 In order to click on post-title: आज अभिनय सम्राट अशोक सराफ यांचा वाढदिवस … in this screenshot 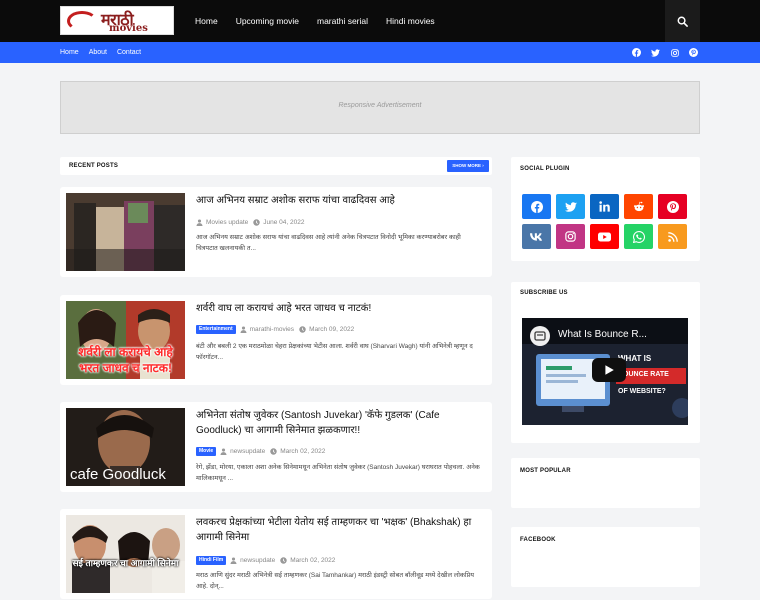, I will do `click(340, 200)`.